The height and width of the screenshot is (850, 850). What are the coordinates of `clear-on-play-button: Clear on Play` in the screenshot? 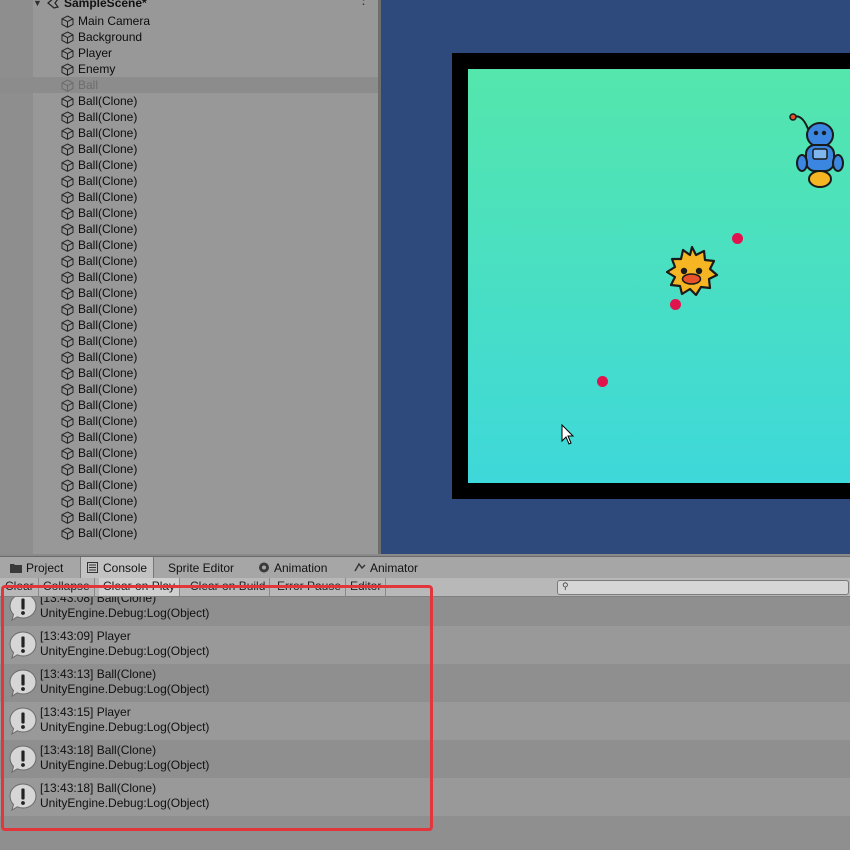 It's located at (140, 587).